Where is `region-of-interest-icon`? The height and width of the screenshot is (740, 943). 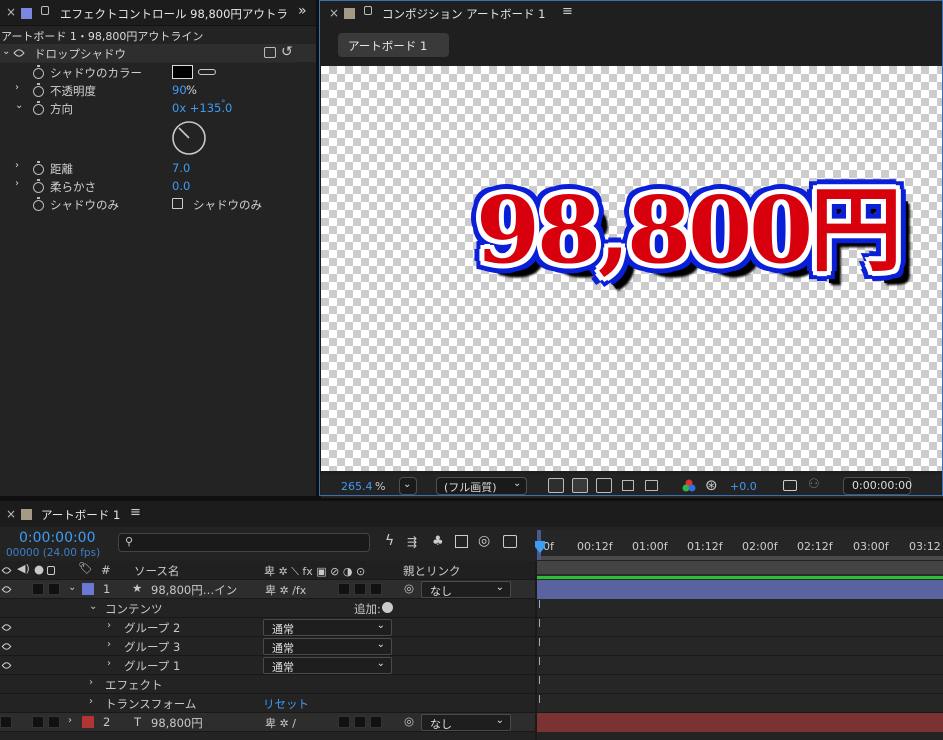 region-of-interest-icon is located at coordinates (628, 485).